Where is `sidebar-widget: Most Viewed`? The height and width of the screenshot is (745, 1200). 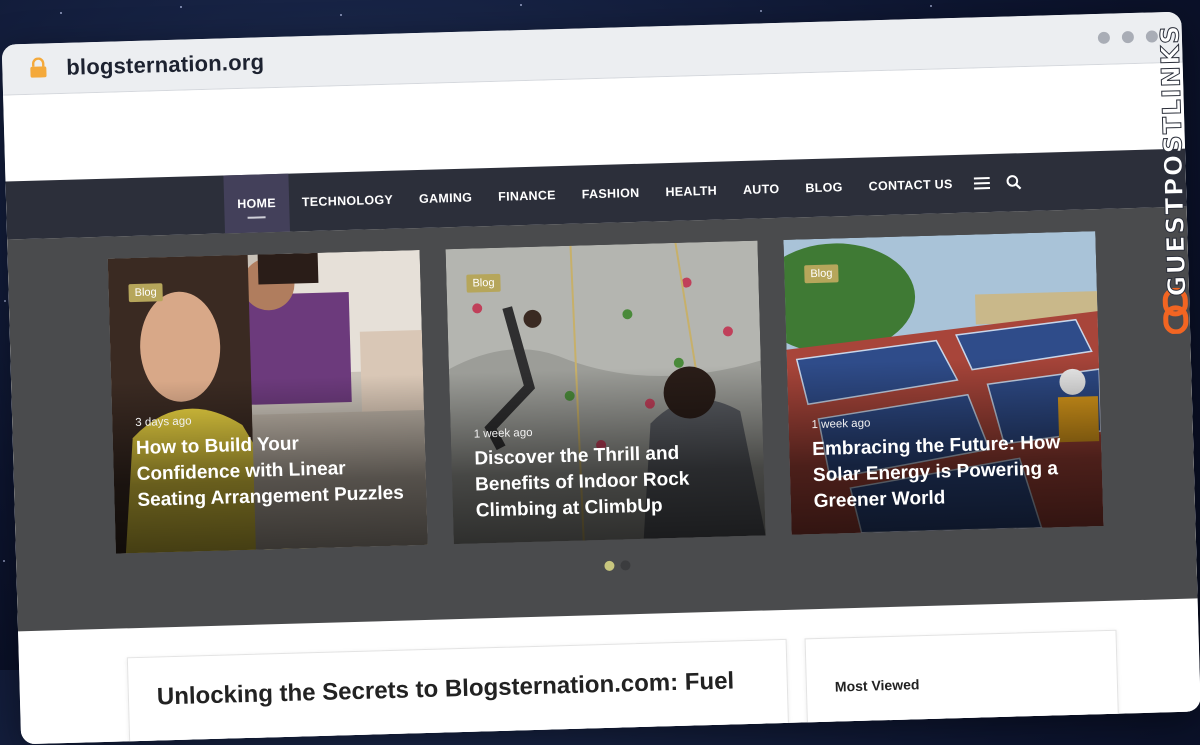
sidebar-widget: Most Viewed is located at coordinates (962, 687).